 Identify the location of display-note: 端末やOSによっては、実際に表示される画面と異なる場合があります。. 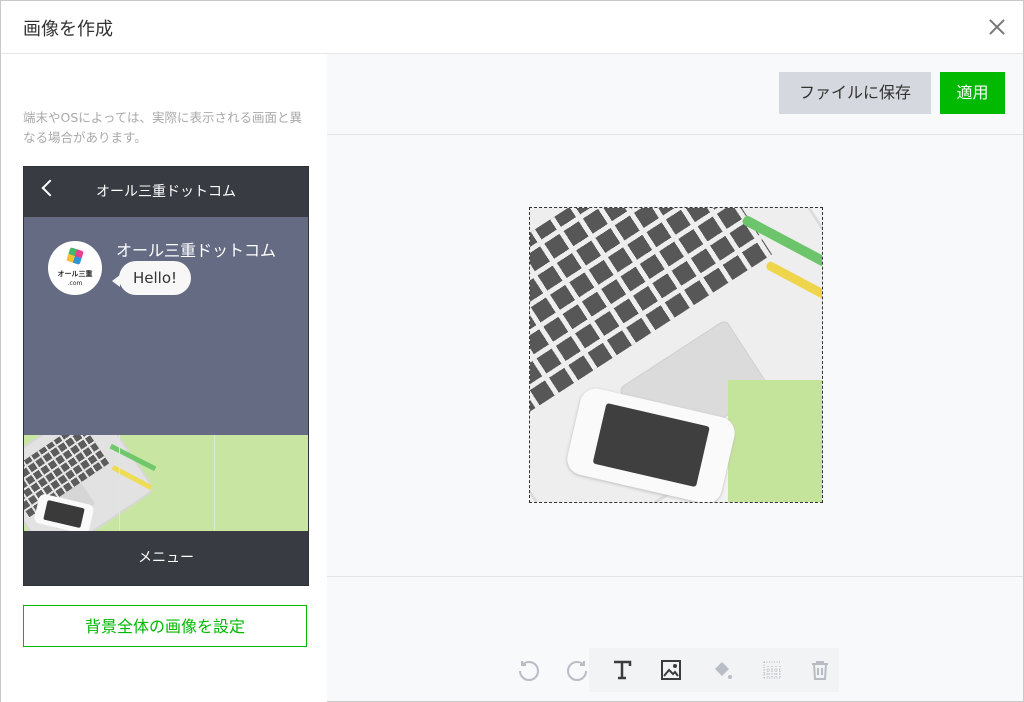
(163, 127).